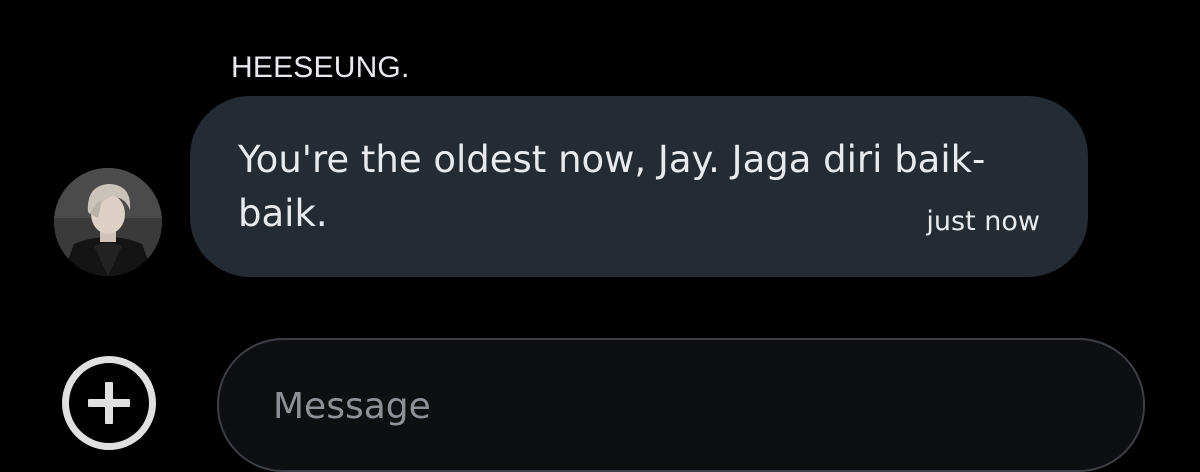 This screenshot has width=1200, height=472. I want to click on avatar, so click(108, 222).